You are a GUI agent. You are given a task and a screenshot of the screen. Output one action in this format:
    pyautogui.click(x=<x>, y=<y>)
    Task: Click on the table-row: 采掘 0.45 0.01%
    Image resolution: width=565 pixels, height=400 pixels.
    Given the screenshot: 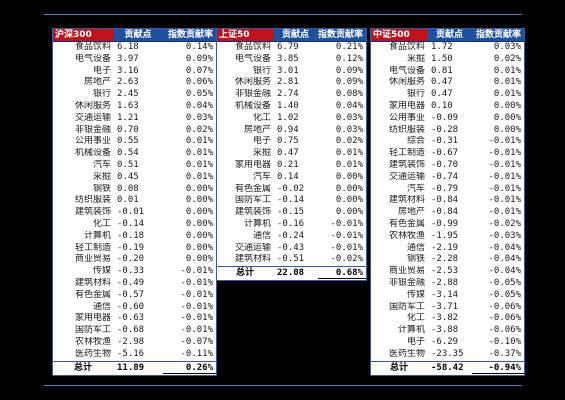 What is the action you would take?
    pyautogui.click(x=134, y=177)
    